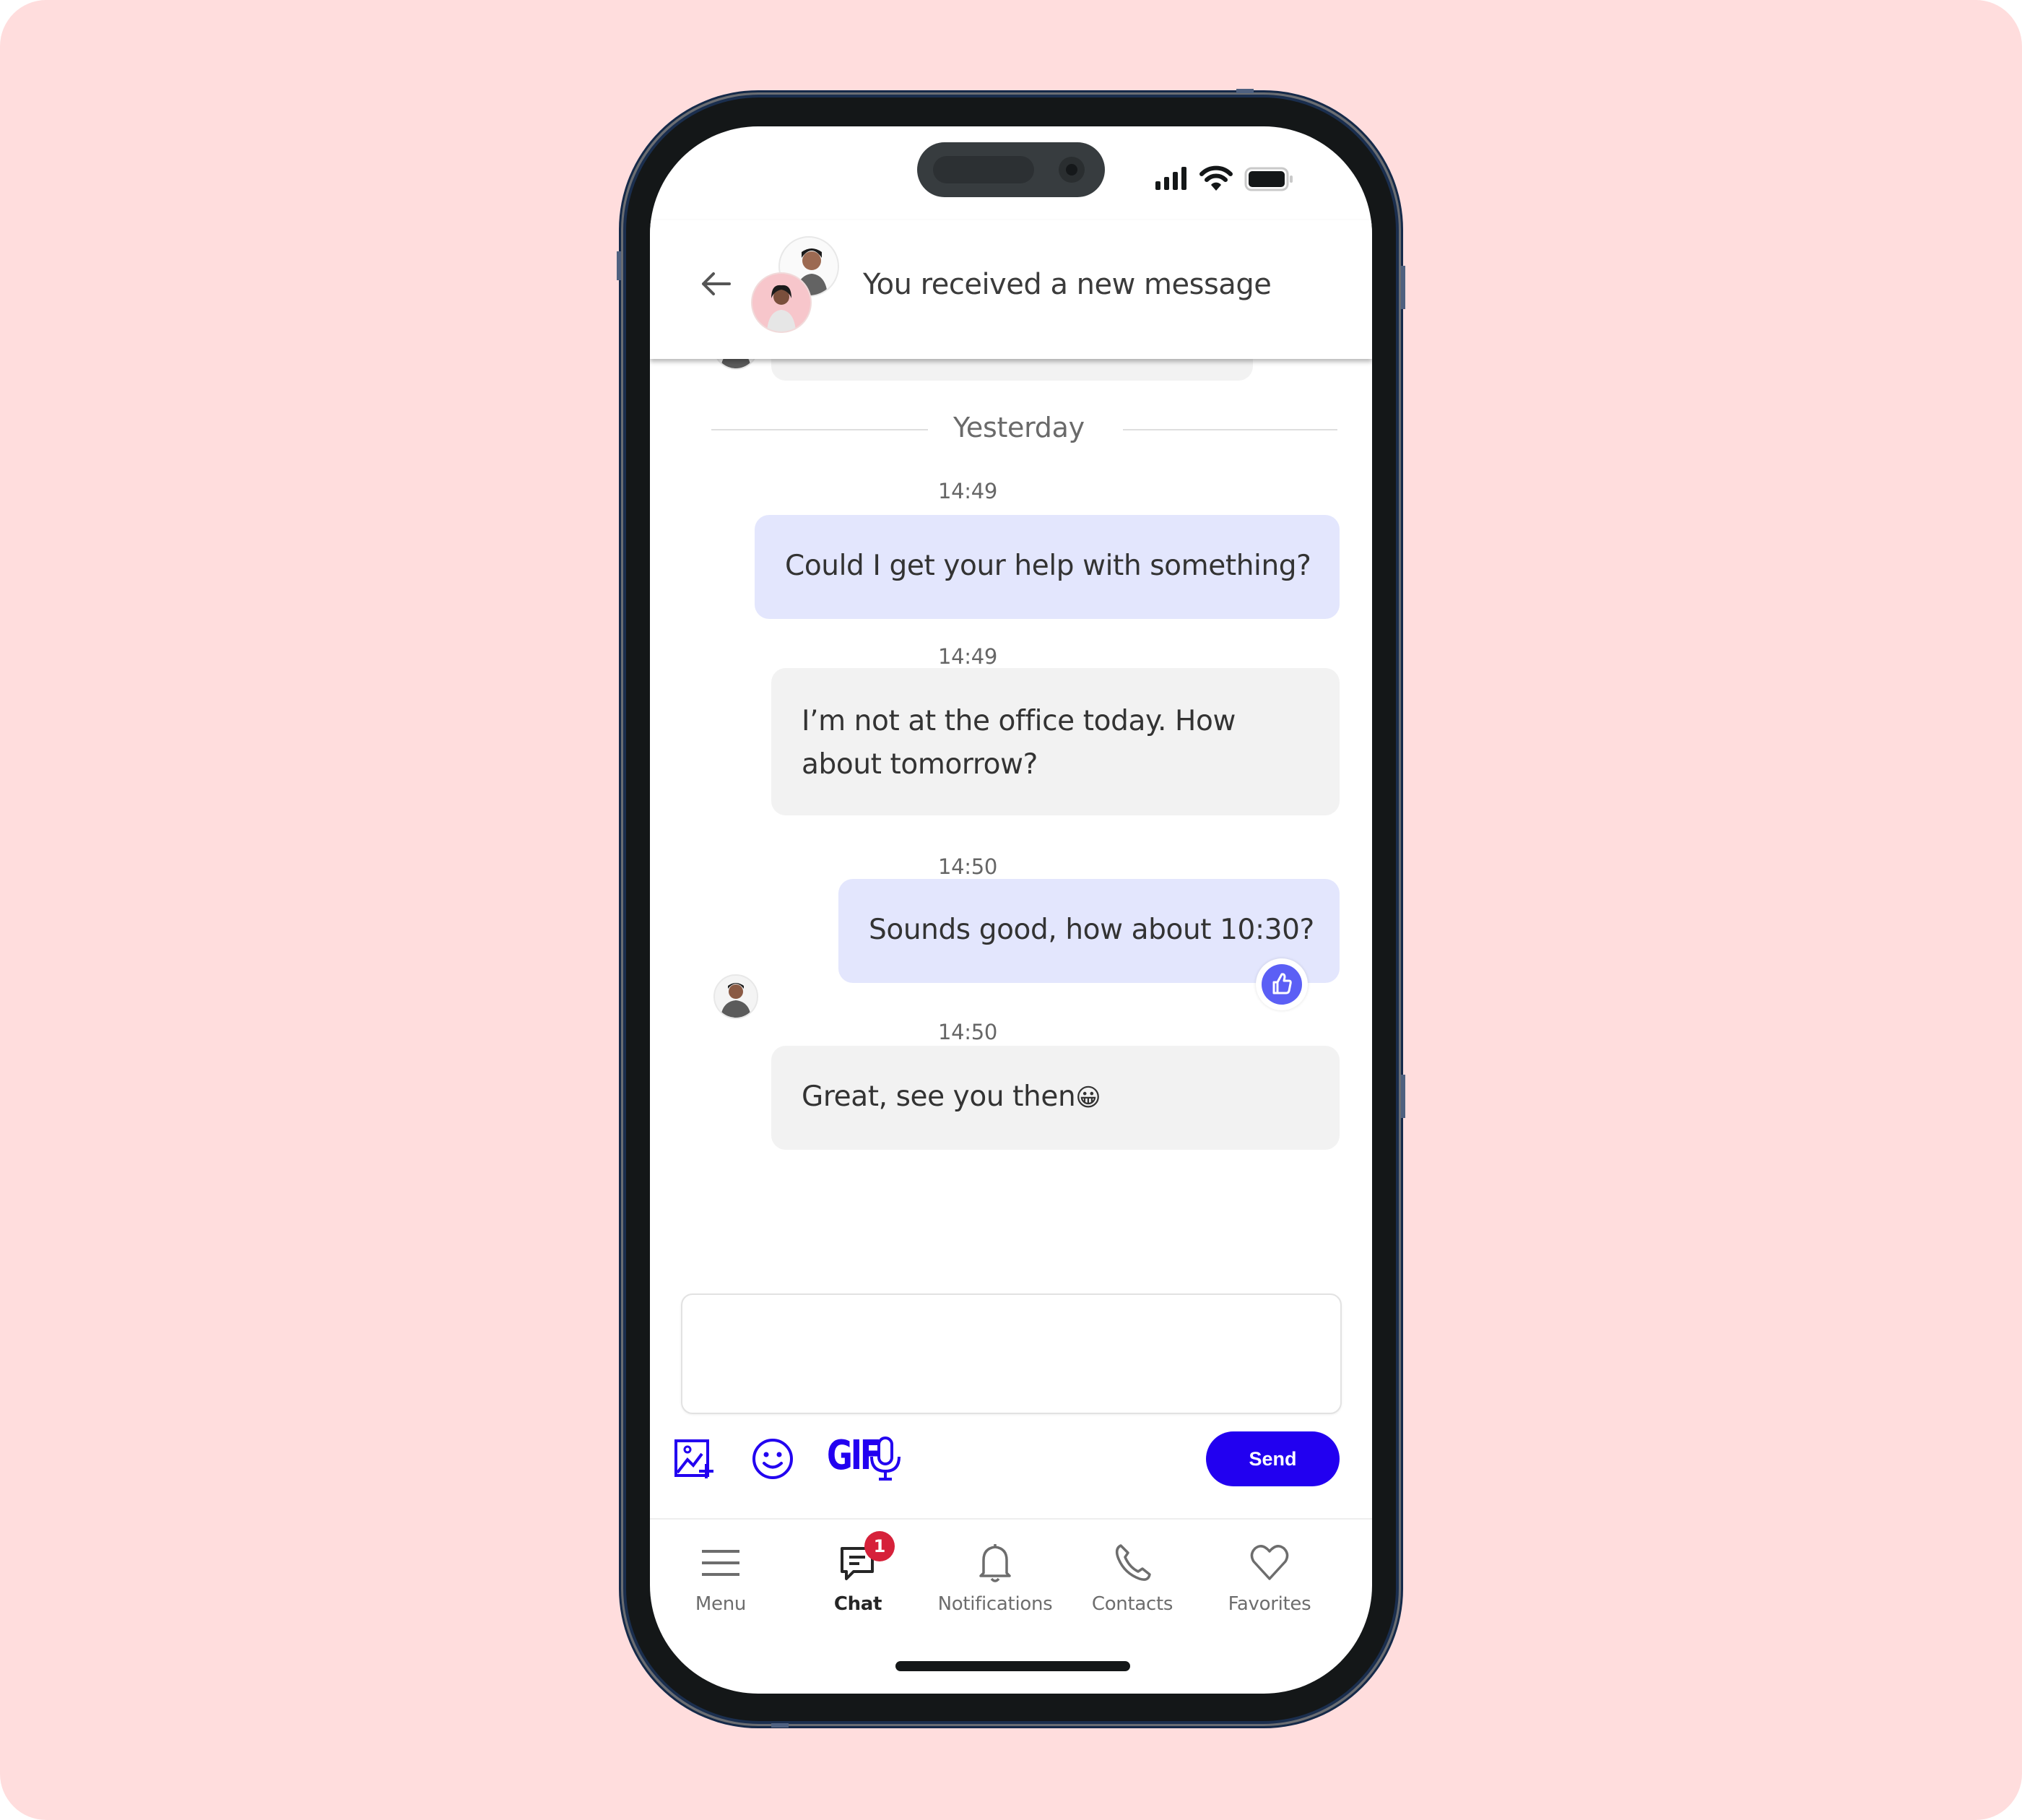 This screenshot has height=1820, width=2022. What do you see at coordinates (1019, 427) in the screenshot?
I see `date-divider-label: Yesterday` at bounding box center [1019, 427].